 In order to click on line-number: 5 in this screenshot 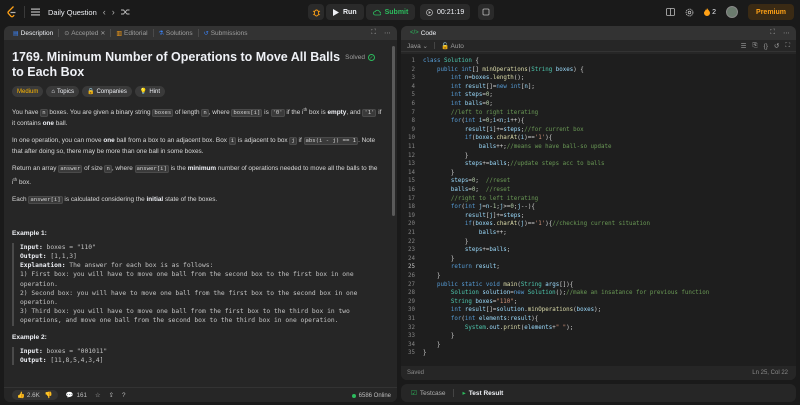, I will do `click(413, 95)`.